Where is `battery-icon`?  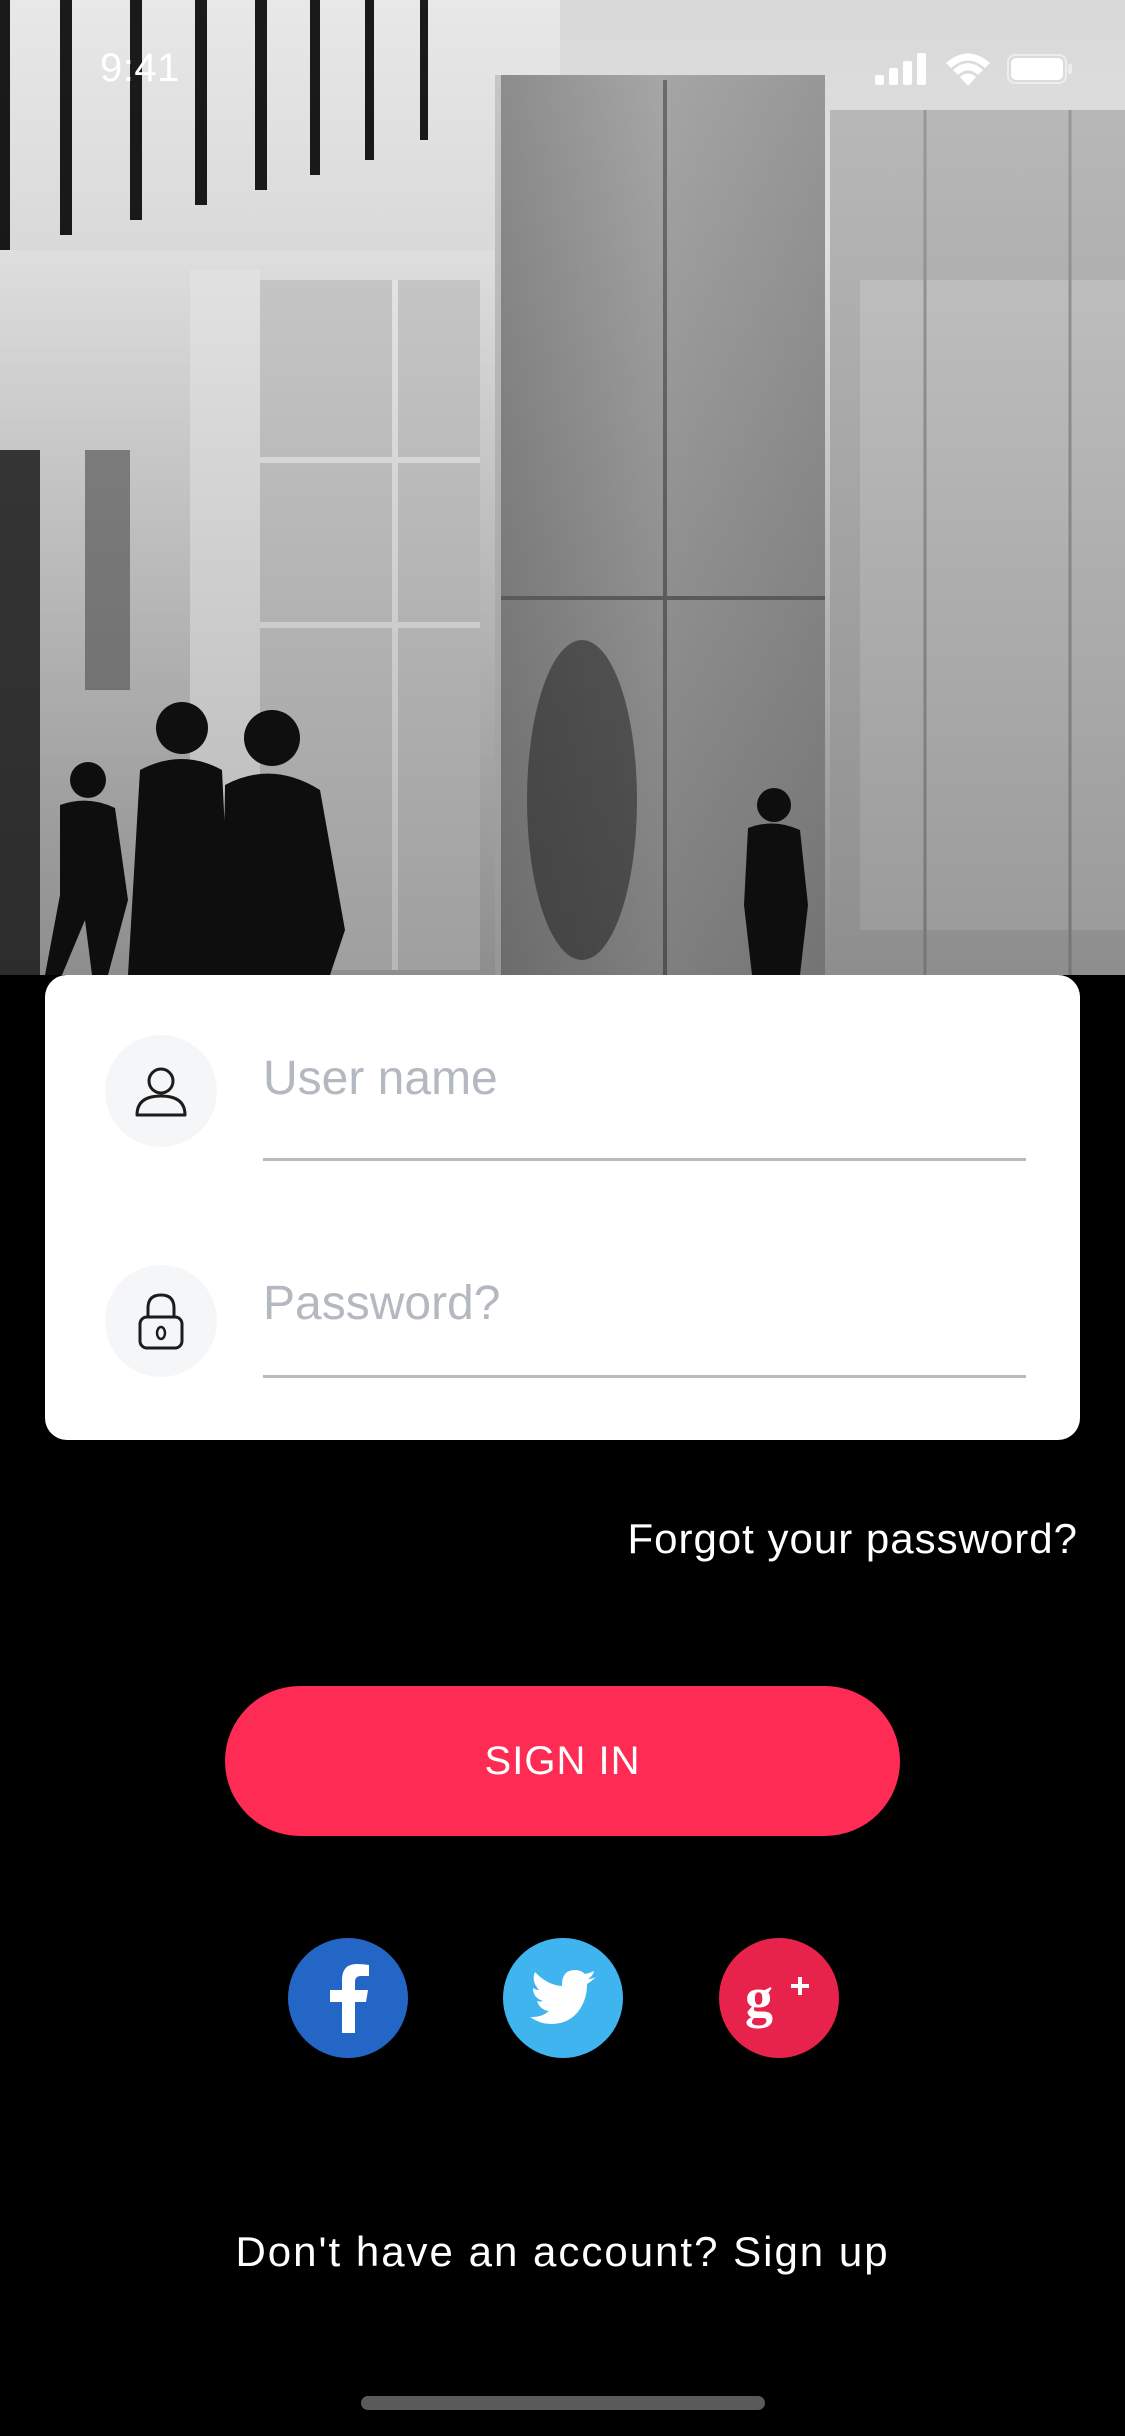 battery-icon is located at coordinates (1039, 69).